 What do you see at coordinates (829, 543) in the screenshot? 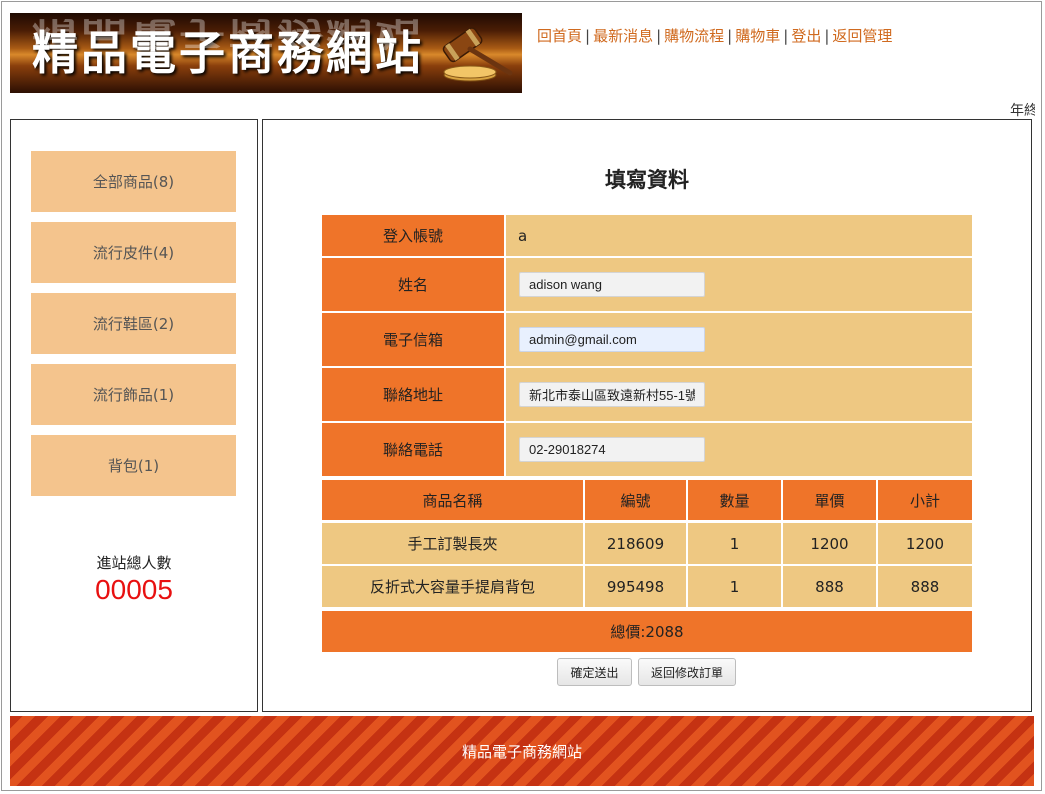
I see `table-row-unit-price: 1200` at bounding box center [829, 543].